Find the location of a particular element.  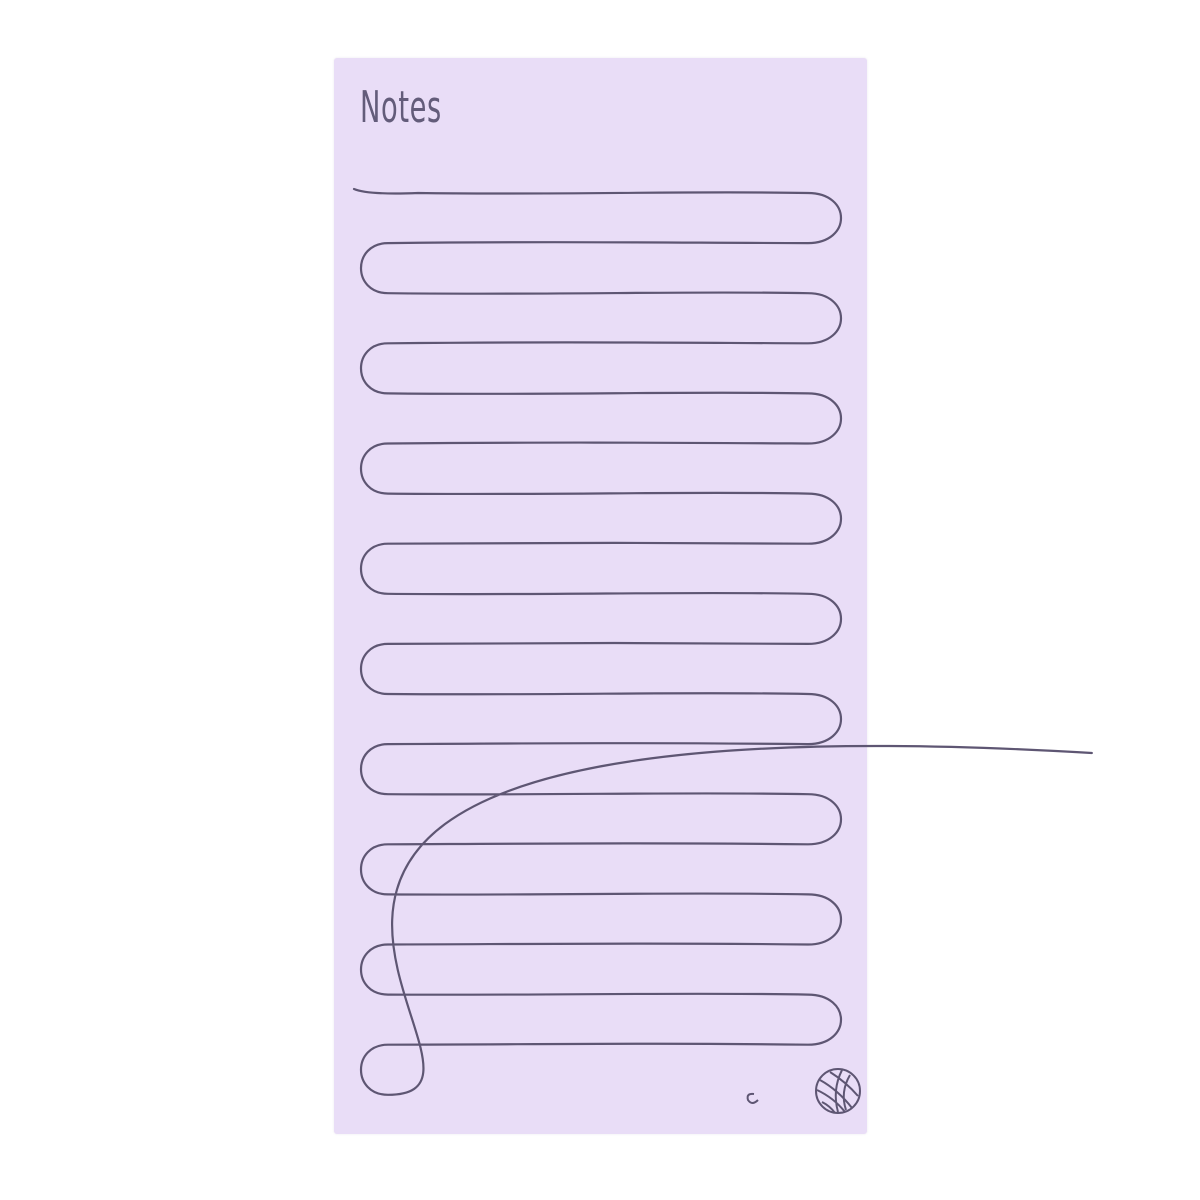

string-loop is located at coordinates (752, 1098).